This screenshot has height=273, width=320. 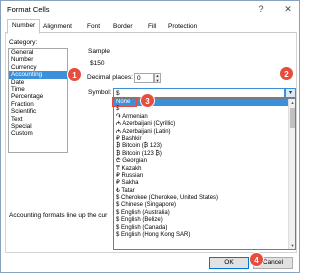 What do you see at coordinates (204, 220) in the screenshot?
I see `symbol-option: $ English (Belize)` at bounding box center [204, 220].